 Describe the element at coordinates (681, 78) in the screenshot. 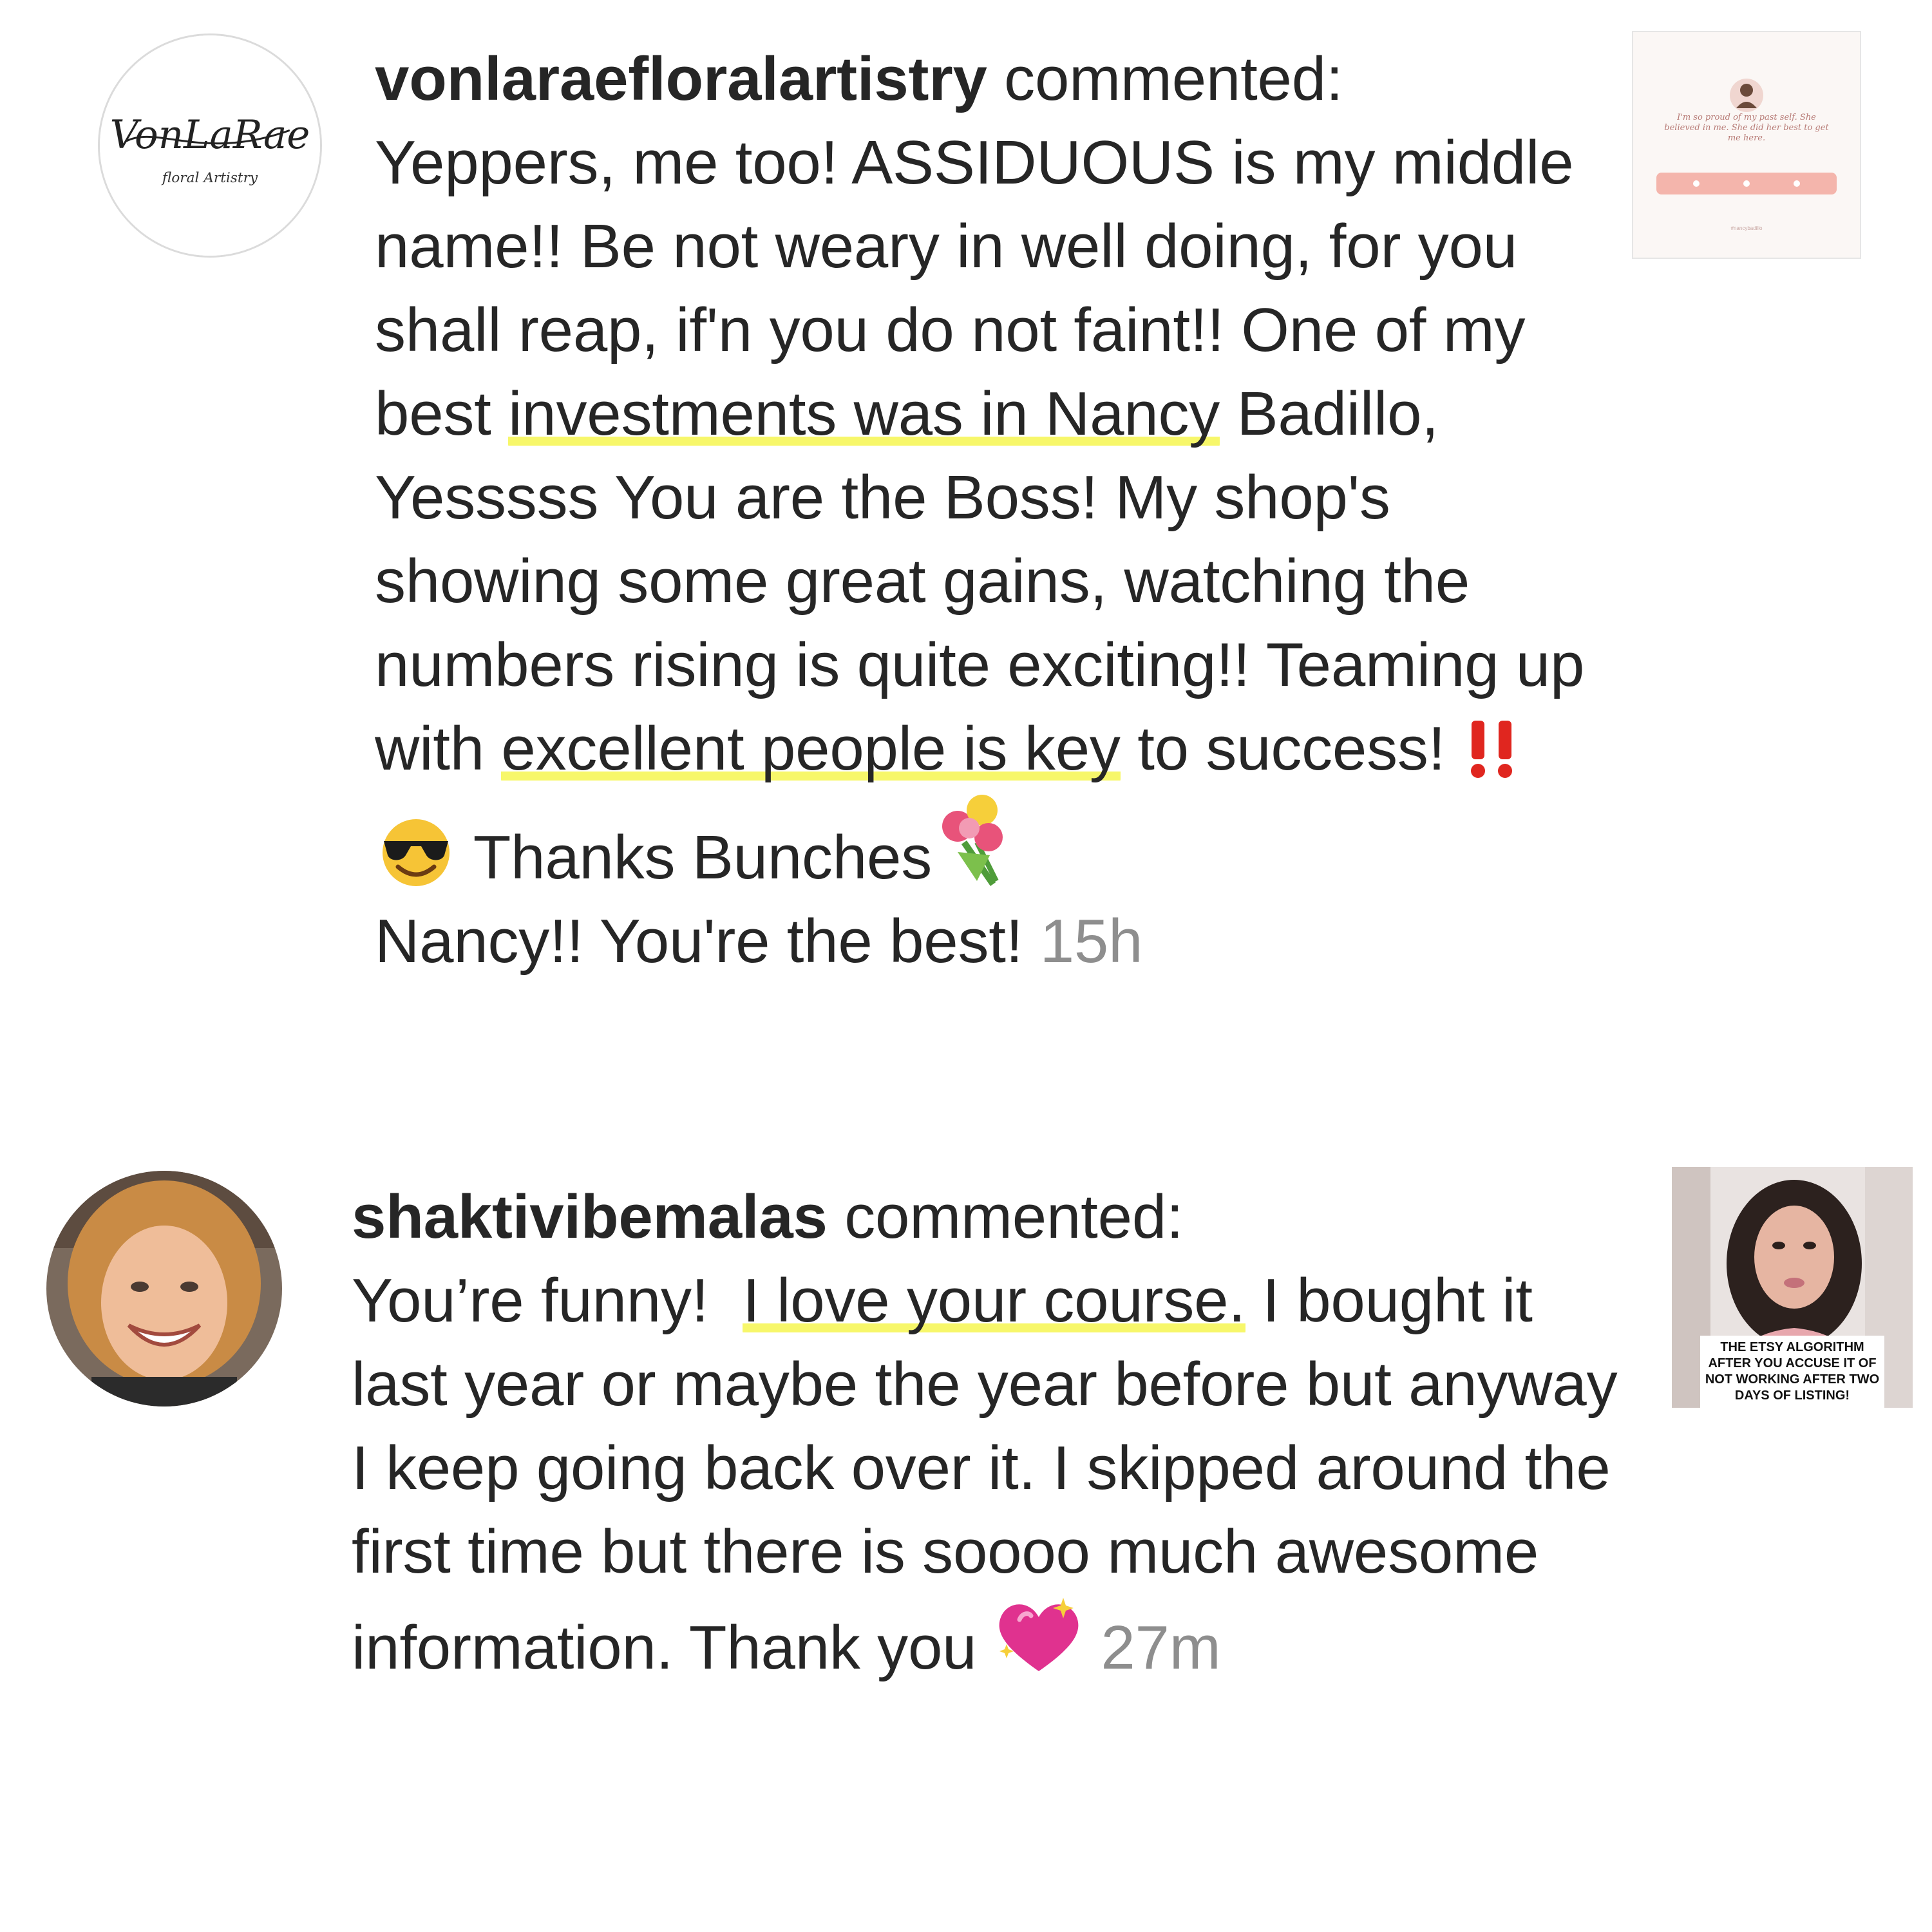

I see `comment-username: vonlaraefloralartistry` at that location.